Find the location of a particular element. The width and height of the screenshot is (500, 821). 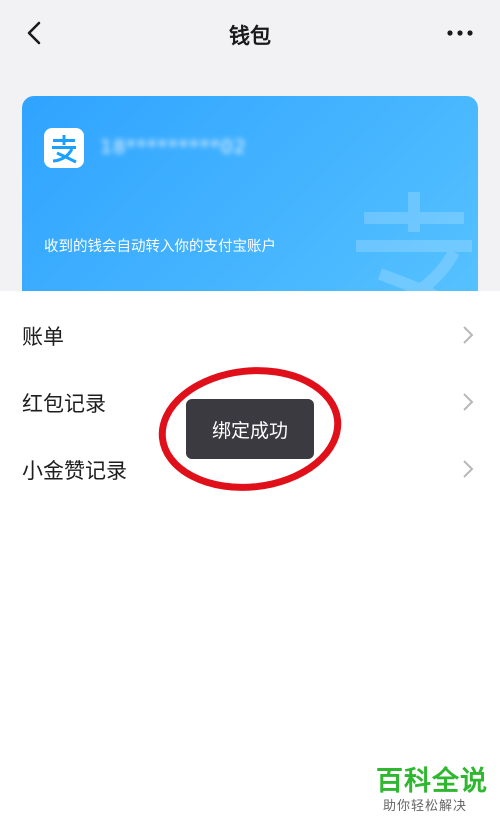

alipay-logo-icon is located at coordinates (64, 148).